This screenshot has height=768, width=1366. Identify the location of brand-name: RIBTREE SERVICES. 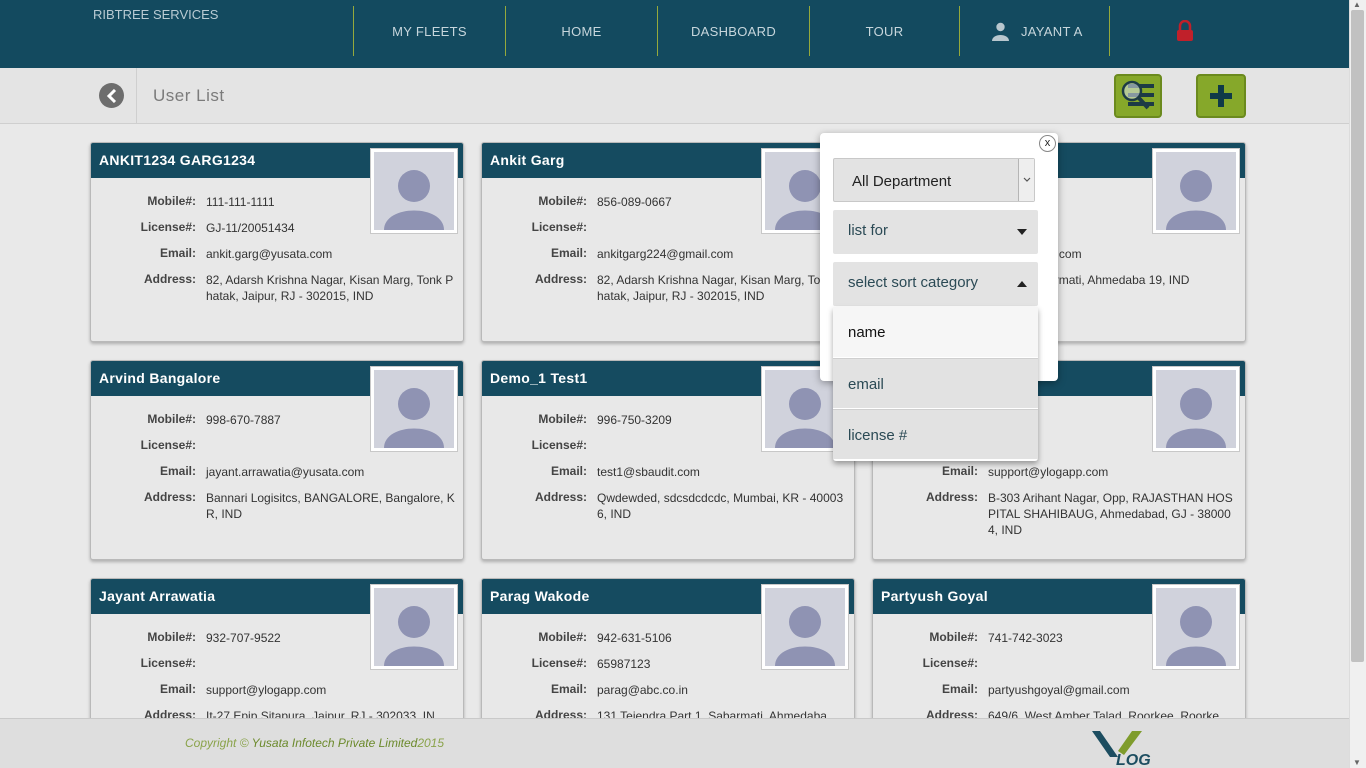
(155, 14).